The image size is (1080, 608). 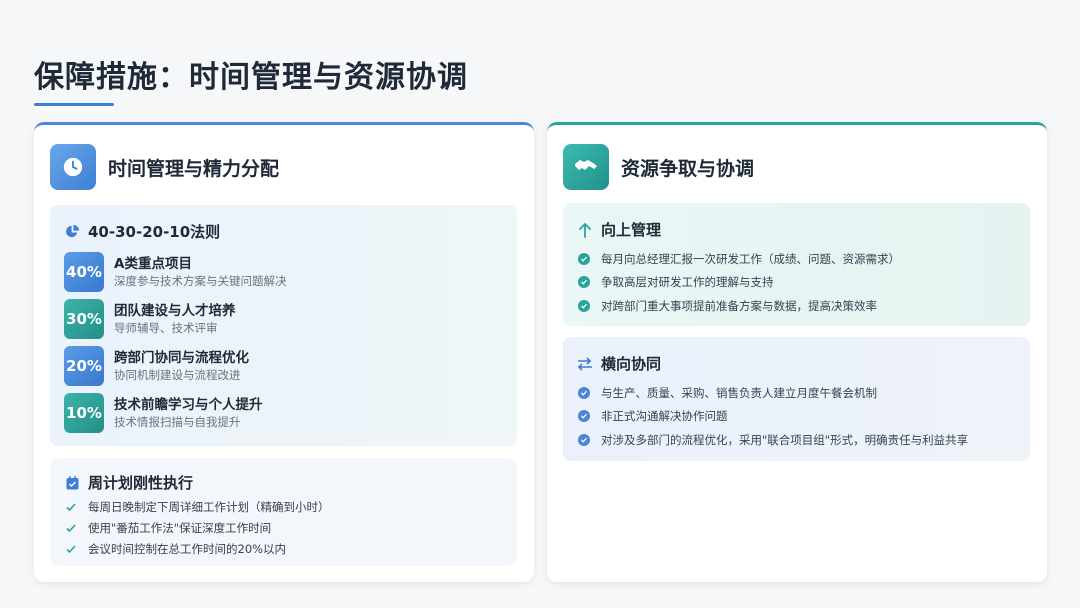 I want to click on list-item: 每月向总经理汇报一次研发工作（成绩、问题、资源需求）, so click(x=738, y=259).